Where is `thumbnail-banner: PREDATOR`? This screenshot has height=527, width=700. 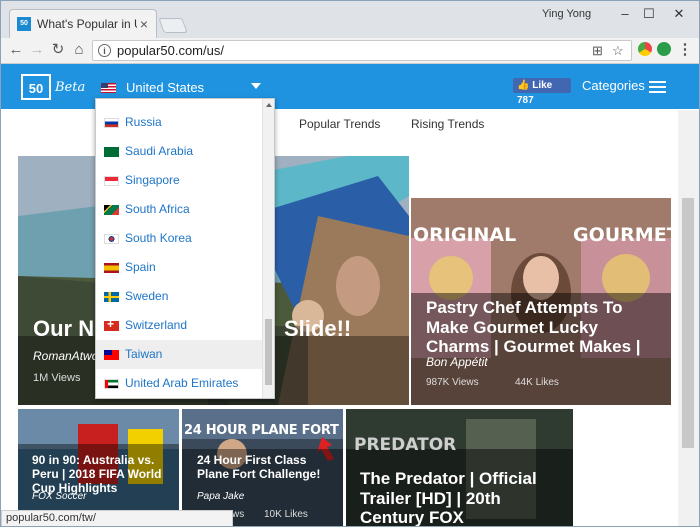 thumbnail-banner: PREDATOR is located at coordinates (405, 445).